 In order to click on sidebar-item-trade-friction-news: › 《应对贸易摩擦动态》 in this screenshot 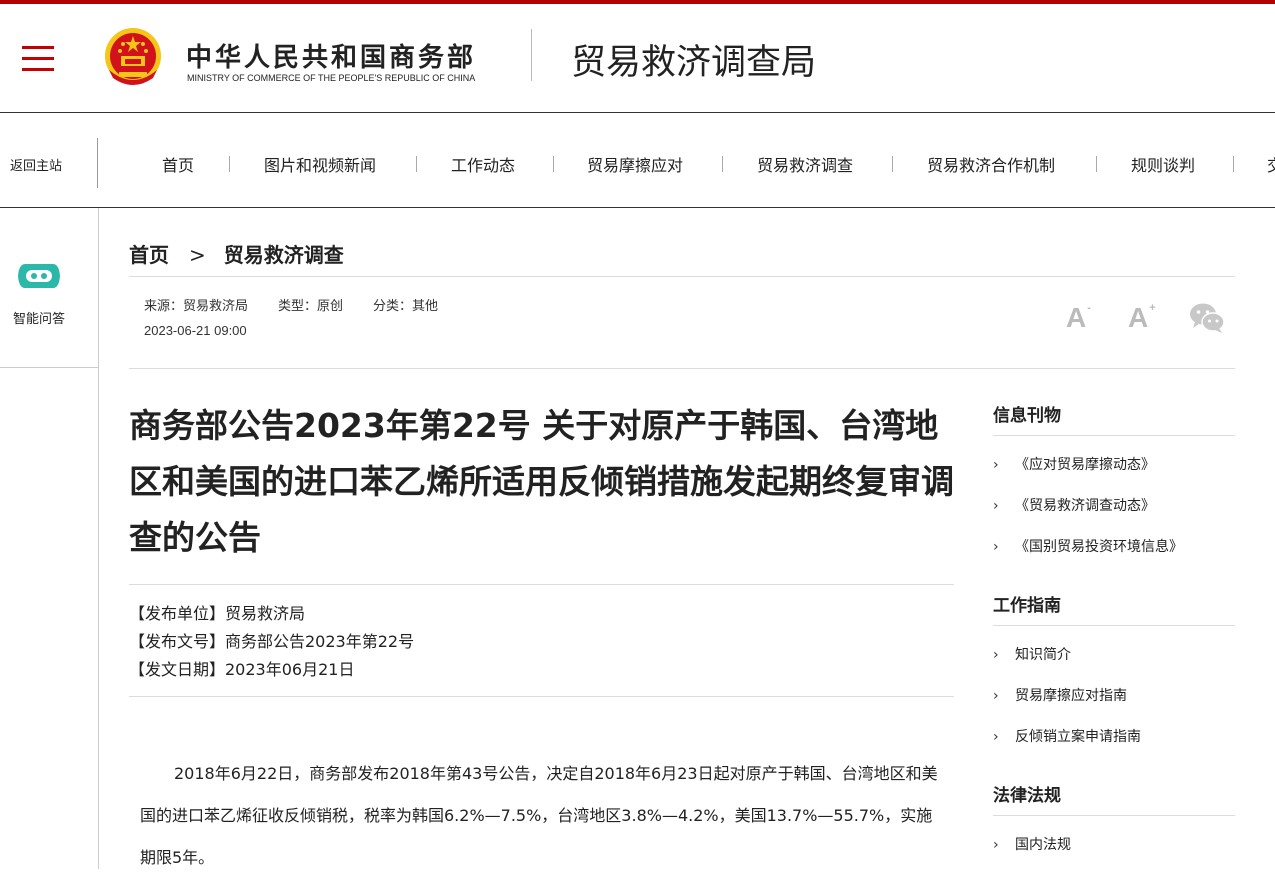, I will do `click(1074, 464)`.